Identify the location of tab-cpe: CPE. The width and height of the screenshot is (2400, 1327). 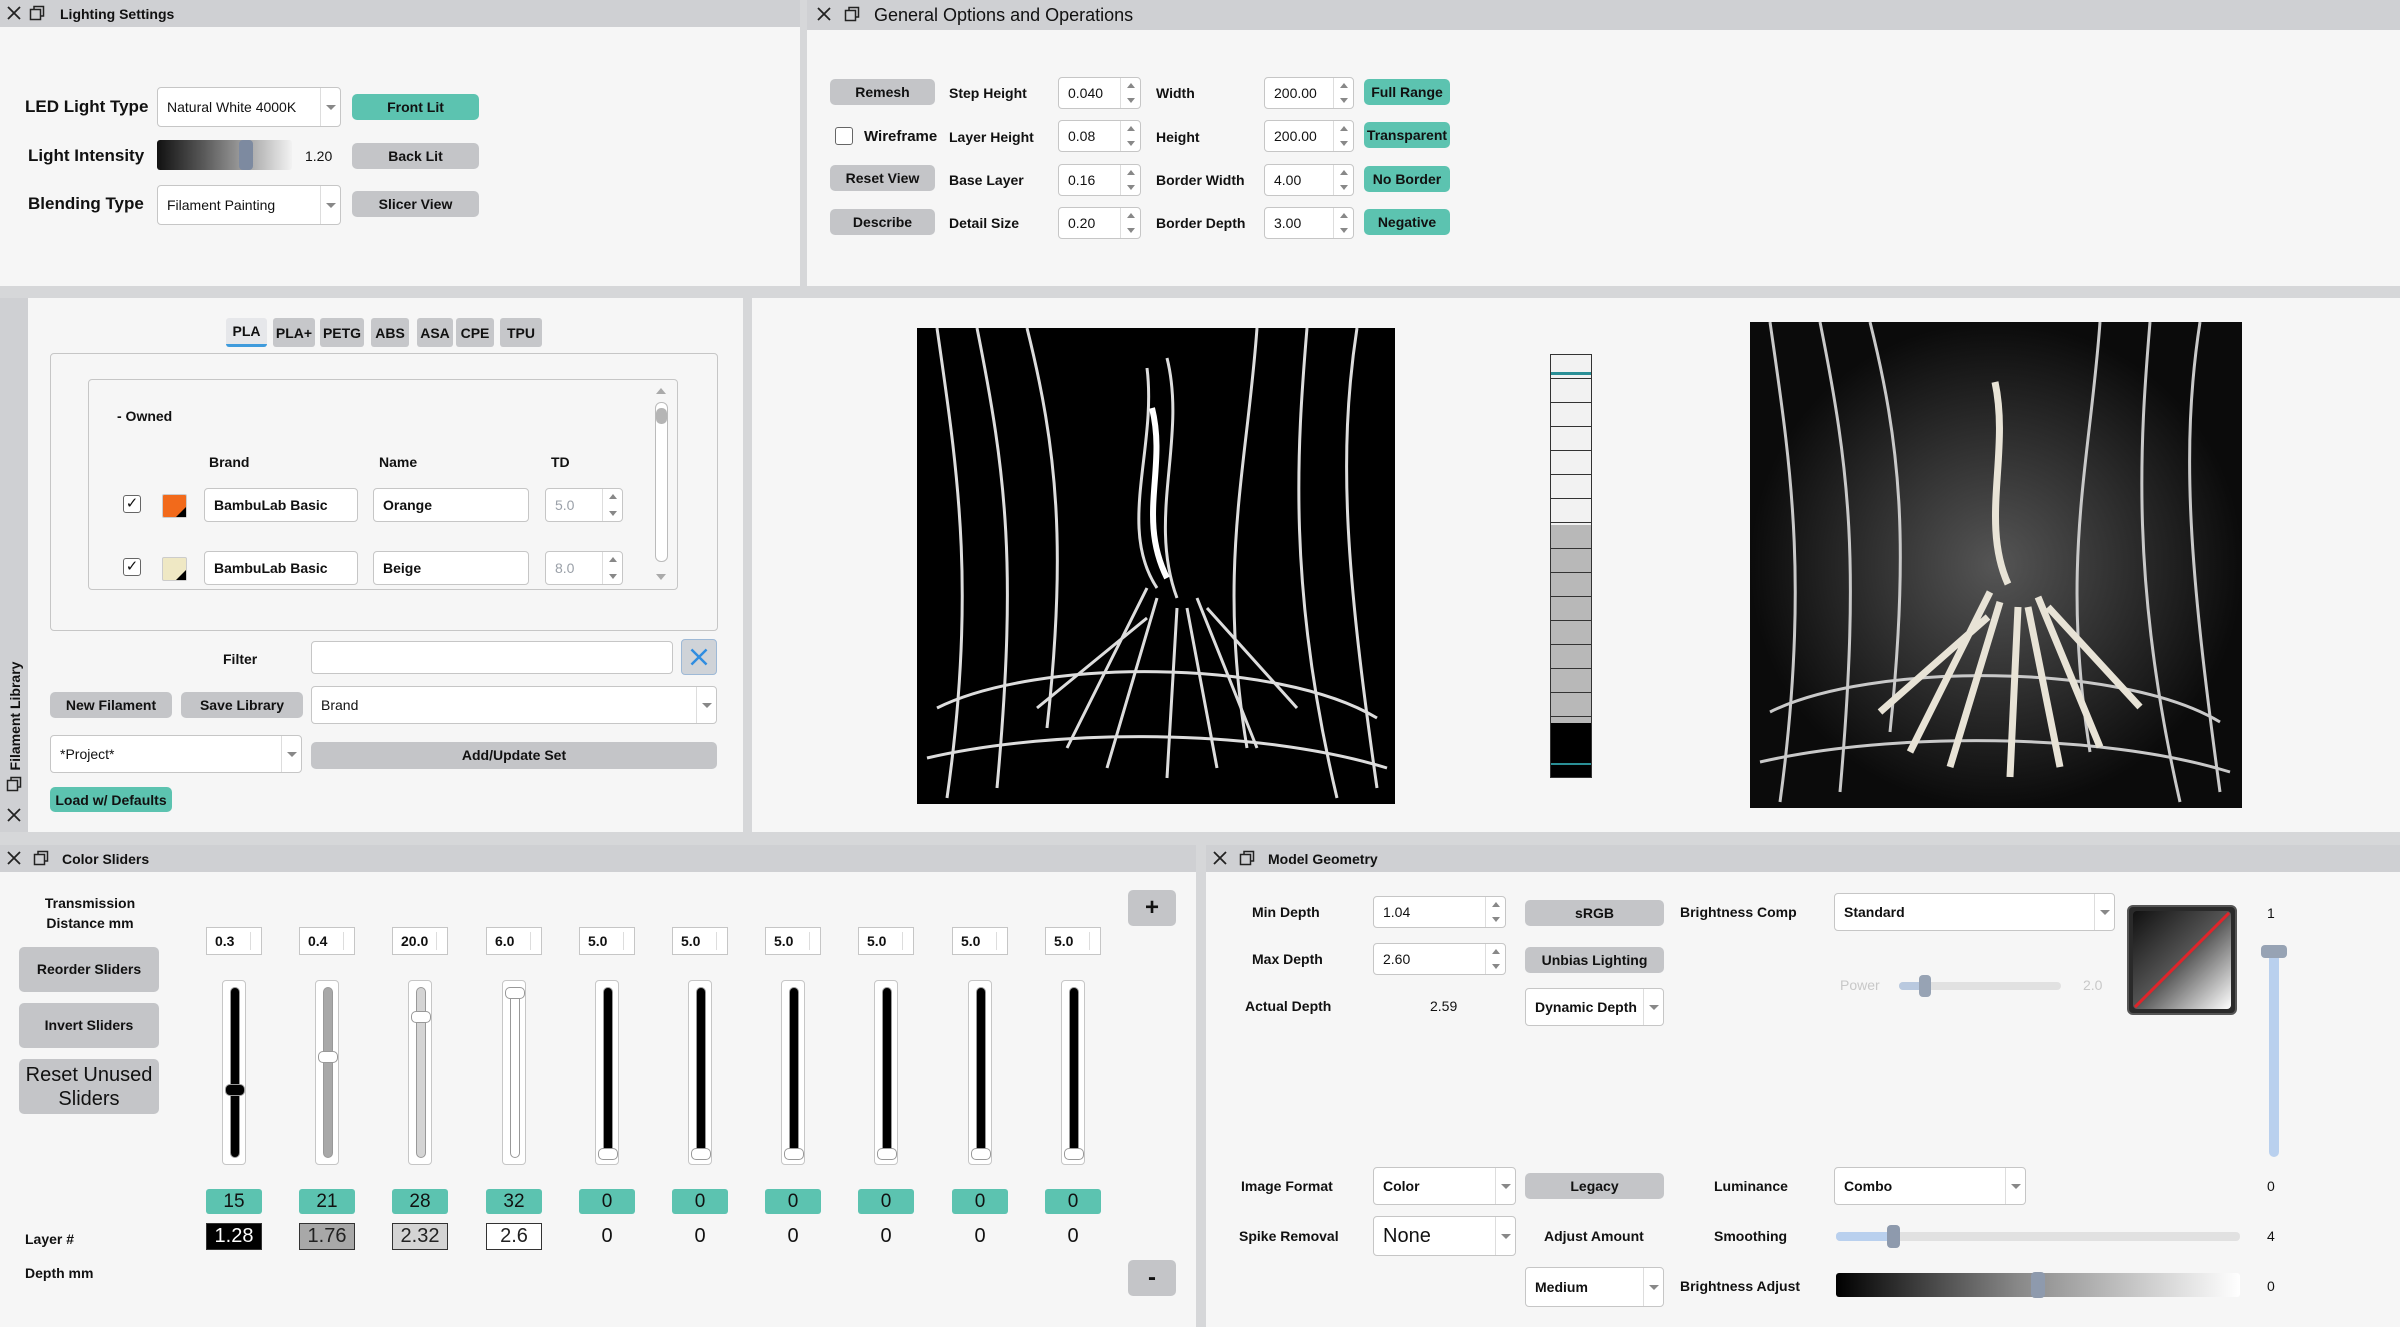
(475, 332).